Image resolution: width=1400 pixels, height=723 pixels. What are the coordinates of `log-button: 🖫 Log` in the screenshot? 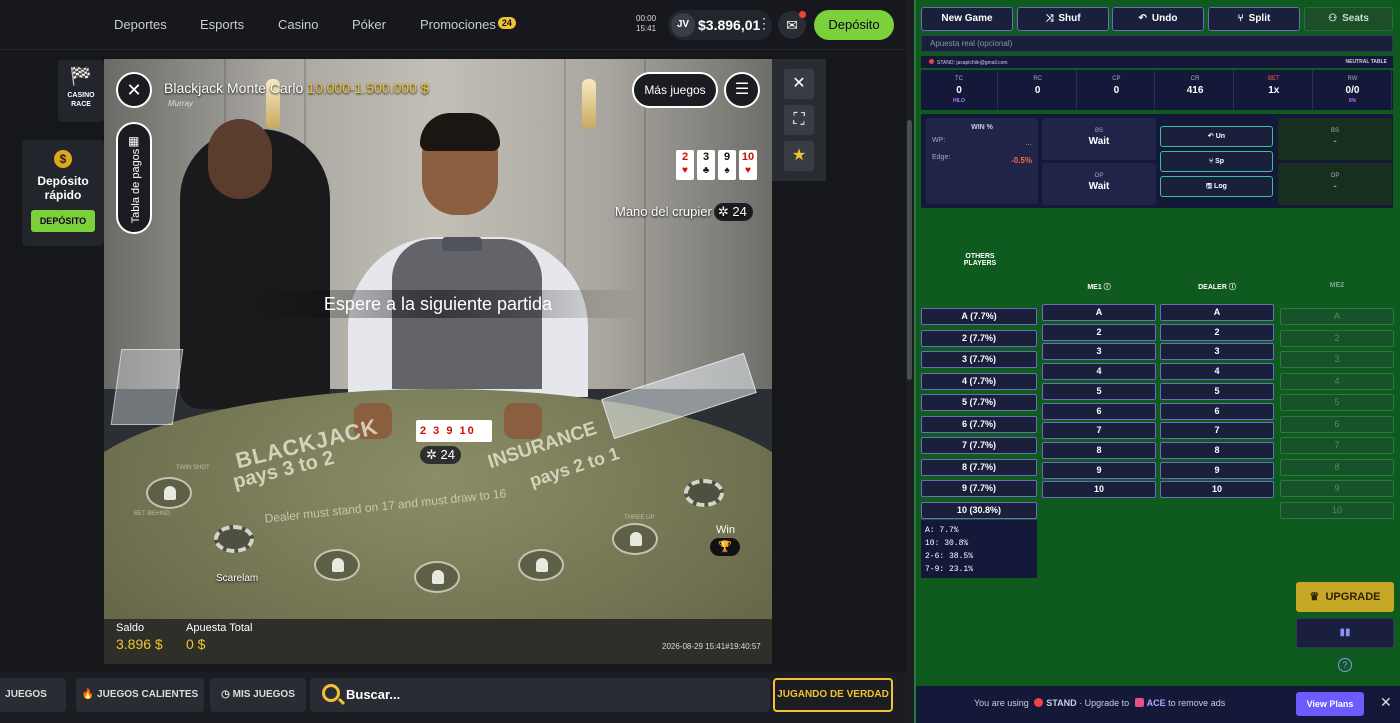 It's located at (1216, 186).